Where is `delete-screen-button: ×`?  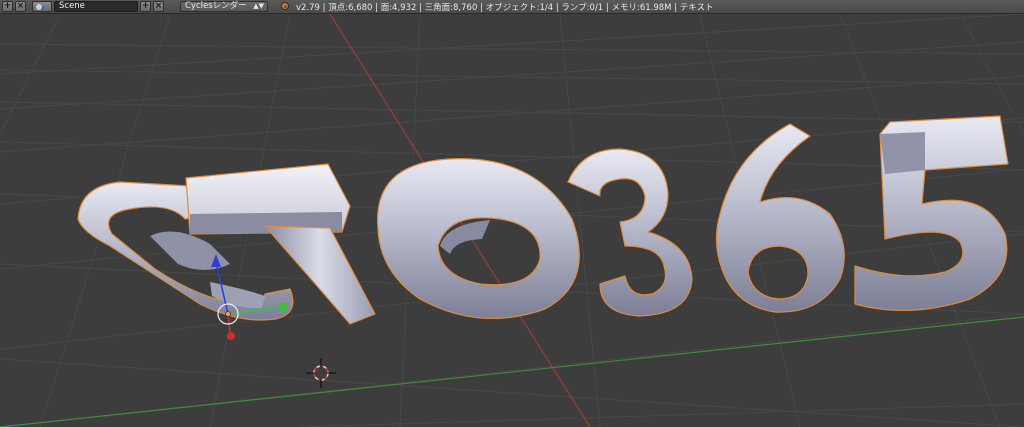
delete-screen-button: × is located at coordinates (20, 6).